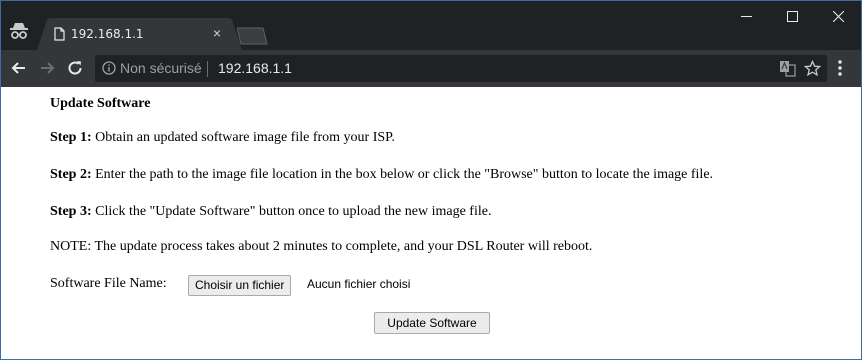 This screenshot has width=862, height=360. What do you see at coordinates (432, 323) in the screenshot?
I see `update-software-button: Update Software` at bounding box center [432, 323].